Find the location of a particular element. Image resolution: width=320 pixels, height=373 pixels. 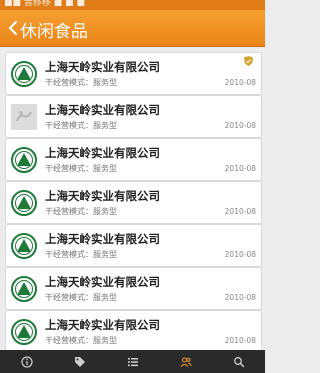

tag-icon is located at coordinates (79, 361).